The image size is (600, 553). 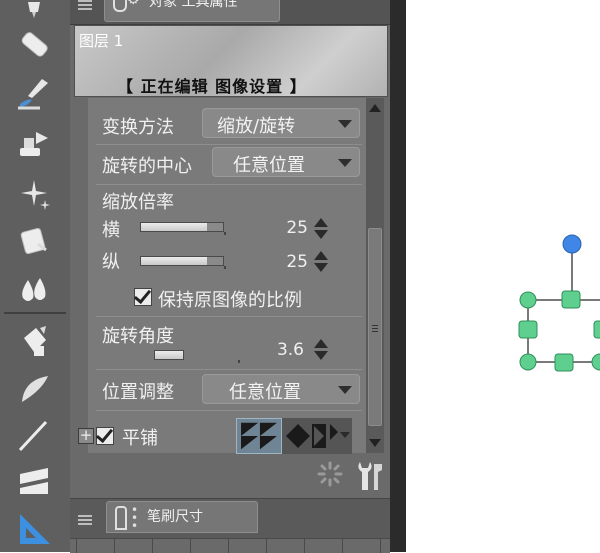 I want to click on position-adjust-dropdown: 任意位置, so click(x=281, y=389).